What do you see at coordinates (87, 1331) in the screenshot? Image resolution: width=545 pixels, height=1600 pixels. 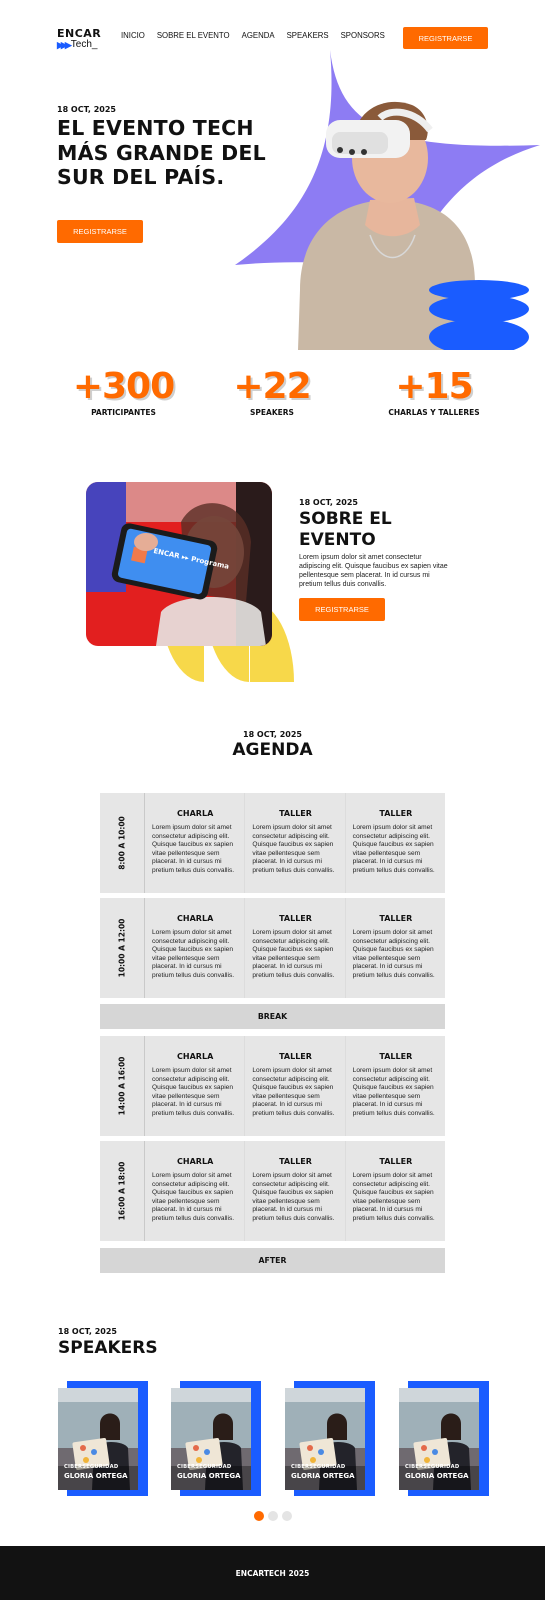 I see `speakers-date: 18 OCT, 2025` at bounding box center [87, 1331].